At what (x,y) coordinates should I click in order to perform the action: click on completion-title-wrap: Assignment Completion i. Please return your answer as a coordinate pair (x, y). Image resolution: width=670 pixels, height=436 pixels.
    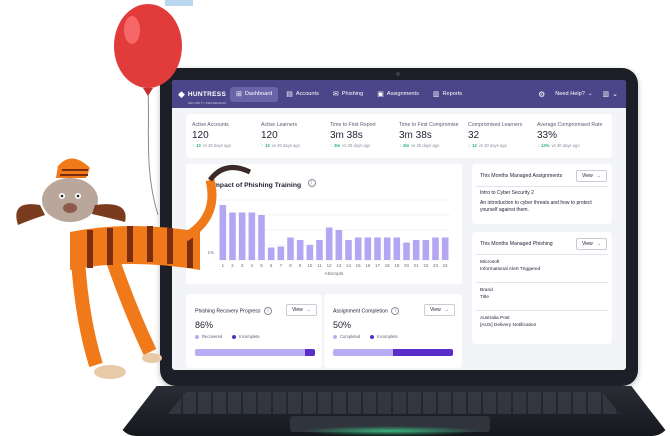
    Looking at the image, I should click on (366, 311).